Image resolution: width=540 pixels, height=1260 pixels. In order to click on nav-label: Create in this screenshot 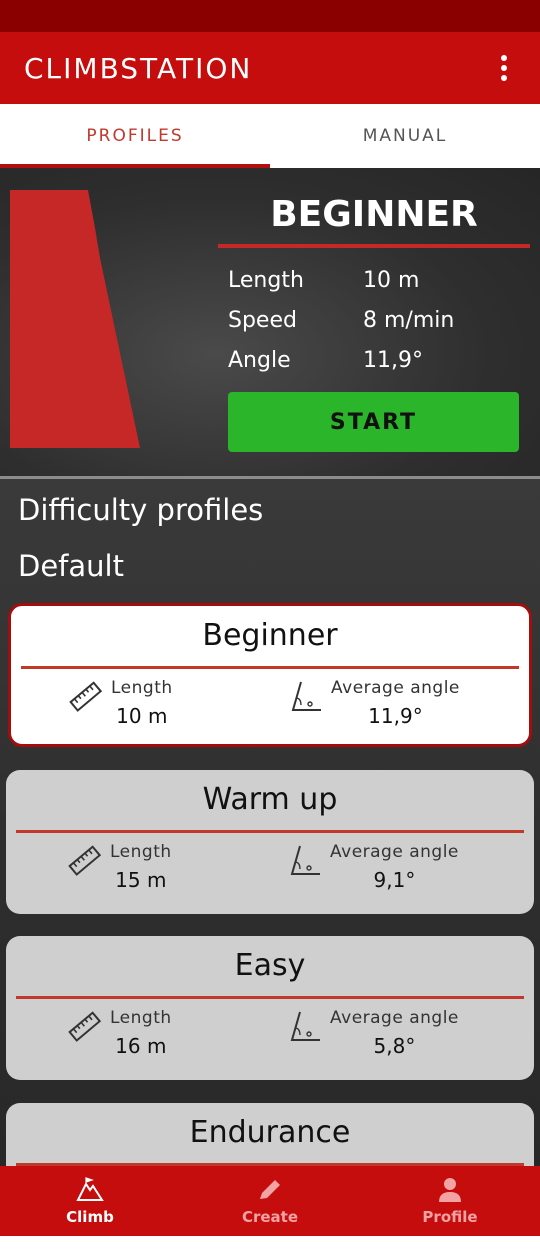, I will do `click(270, 1217)`.